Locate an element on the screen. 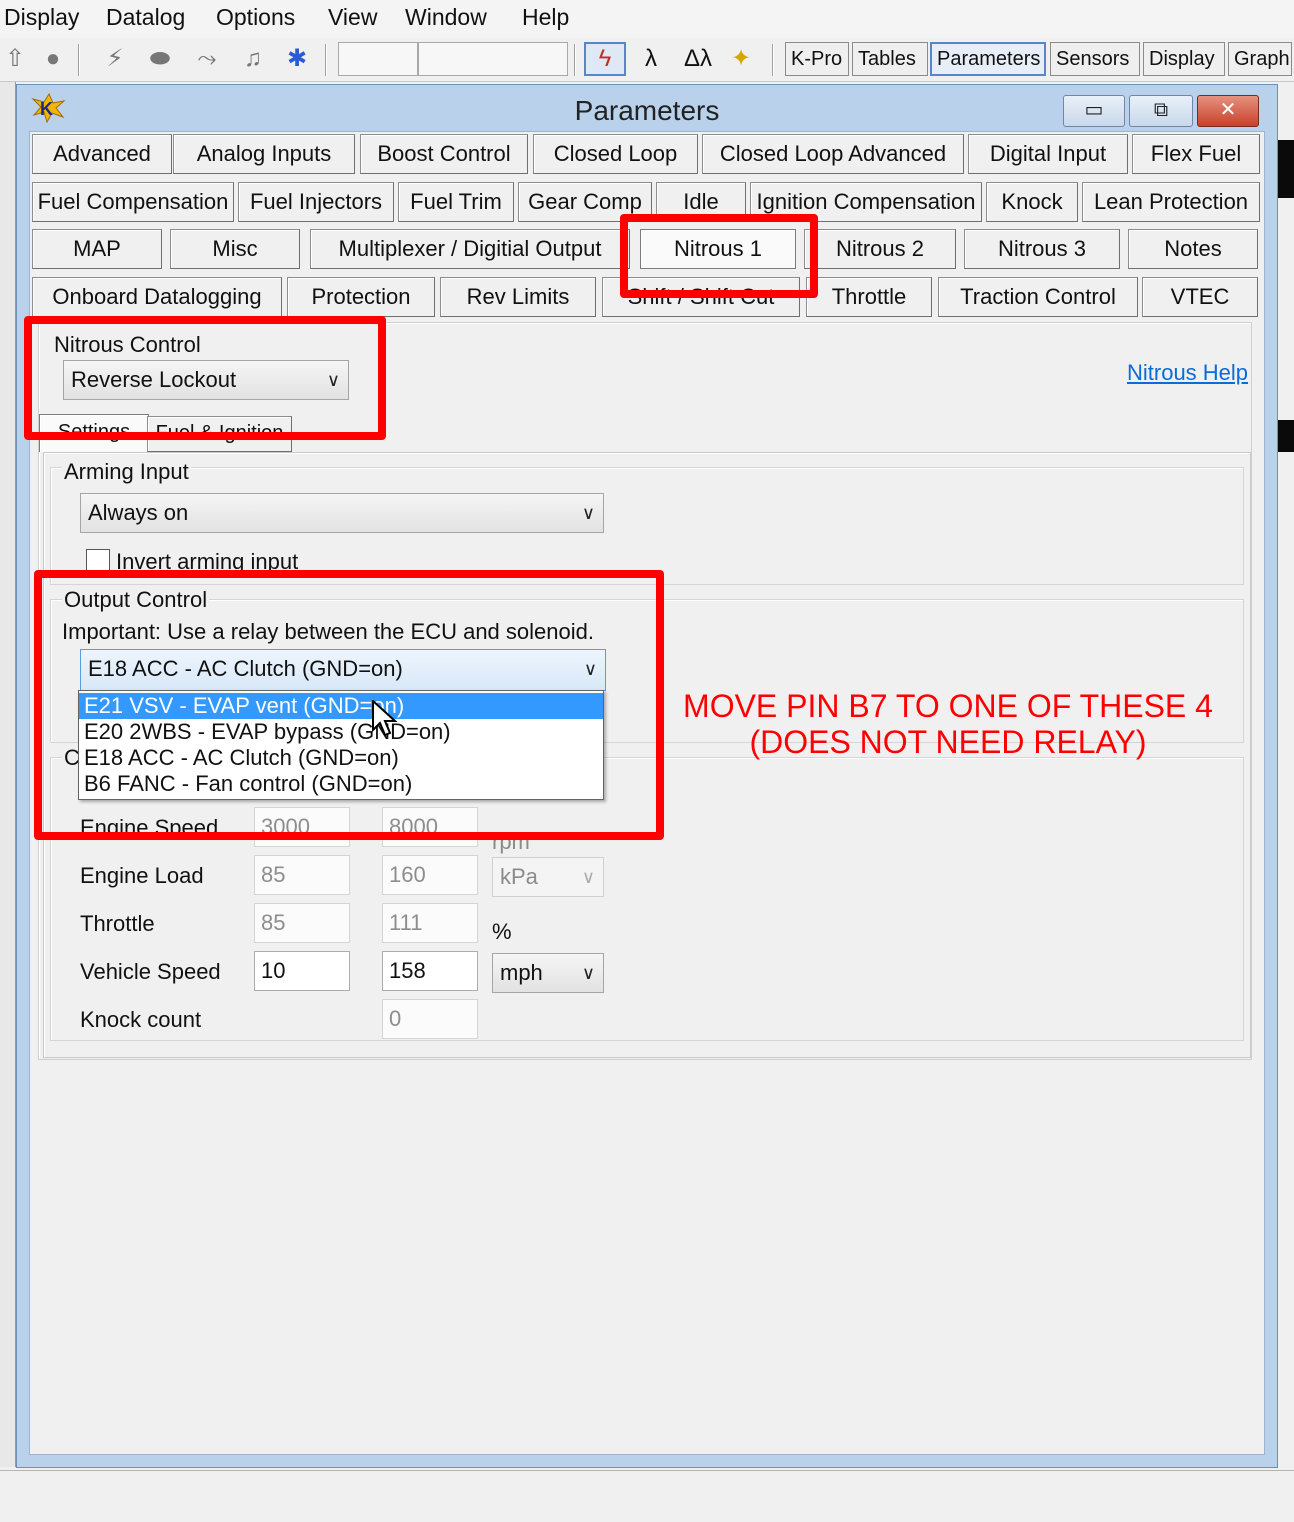  tab-misc: Misc is located at coordinates (235, 249).